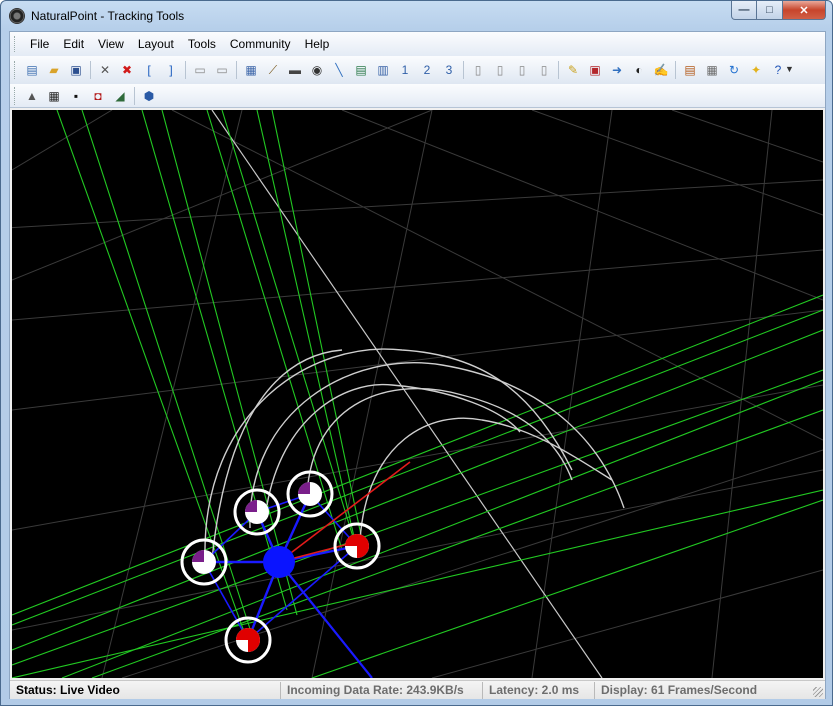 The width and height of the screenshot is (833, 706). I want to click on toolbar-grip, so click(15, 70).